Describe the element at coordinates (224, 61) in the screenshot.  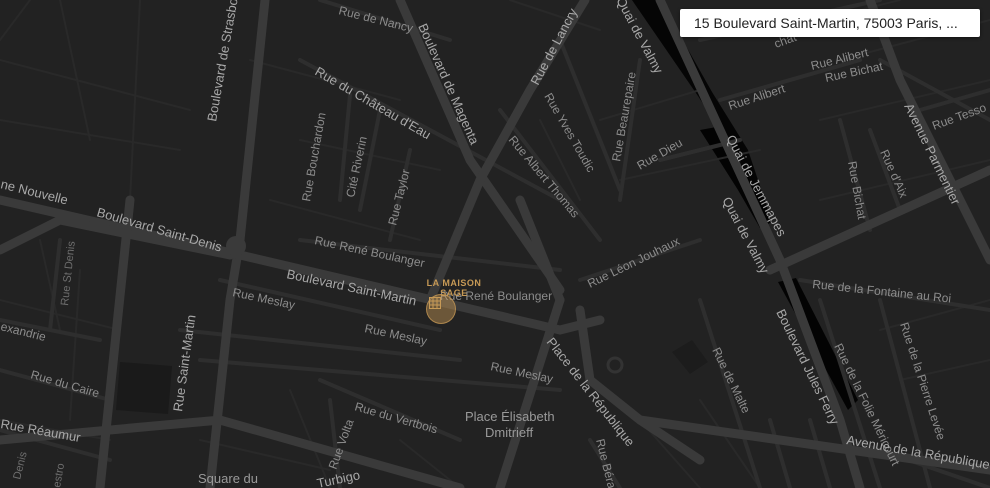
I see `street-label: Boulevard de Strasbourg` at that location.